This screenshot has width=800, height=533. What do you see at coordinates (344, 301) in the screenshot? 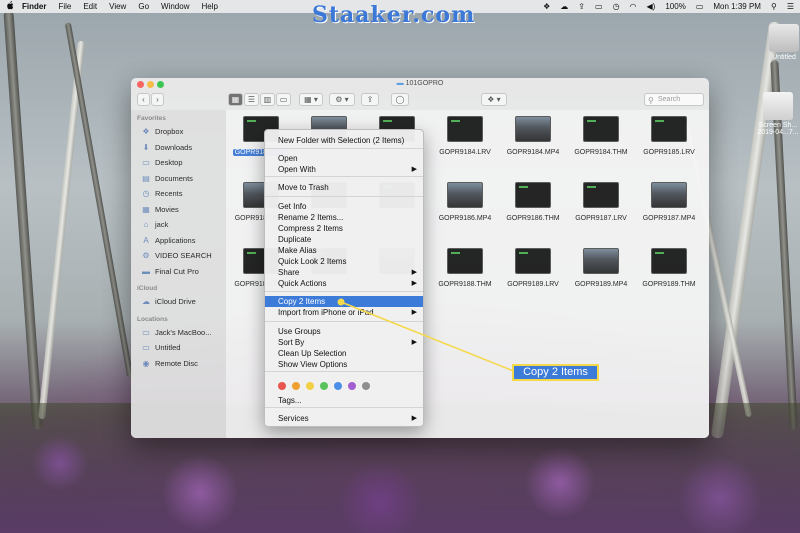
I see `context-menu-item-copy-2-items: Copy 2 Items` at bounding box center [344, 301].